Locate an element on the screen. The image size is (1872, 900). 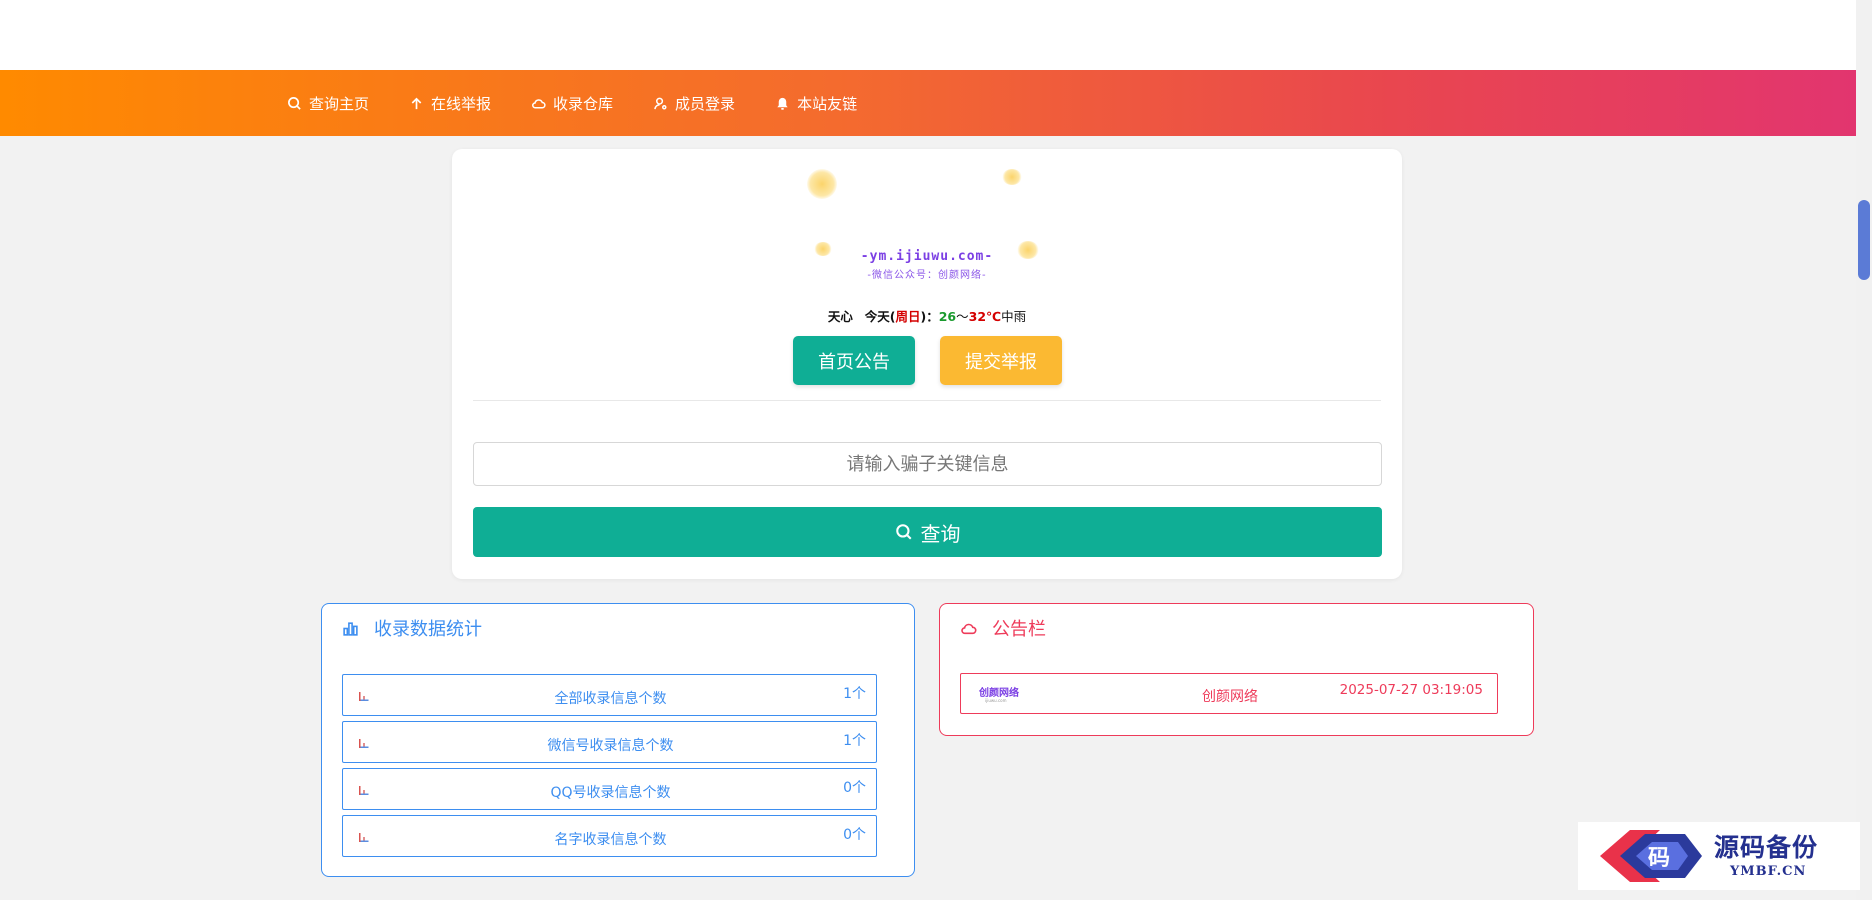
weather-condition: 中雨 is located at coordinates (1014, 316).